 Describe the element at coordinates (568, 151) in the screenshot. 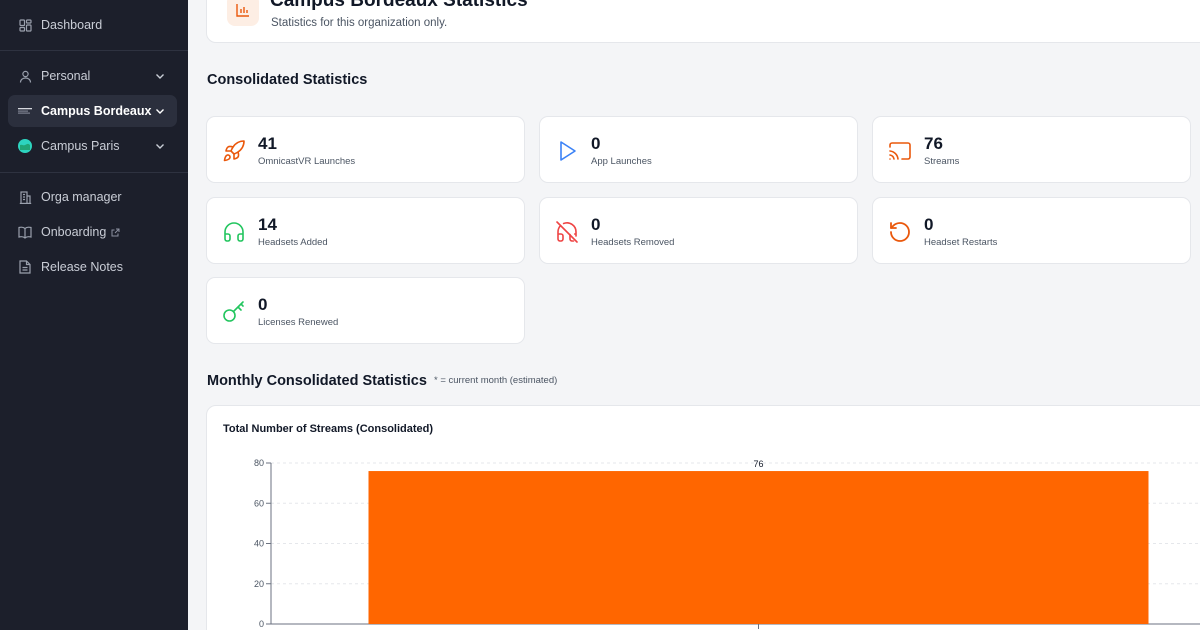

I see `play-icon` at that location.